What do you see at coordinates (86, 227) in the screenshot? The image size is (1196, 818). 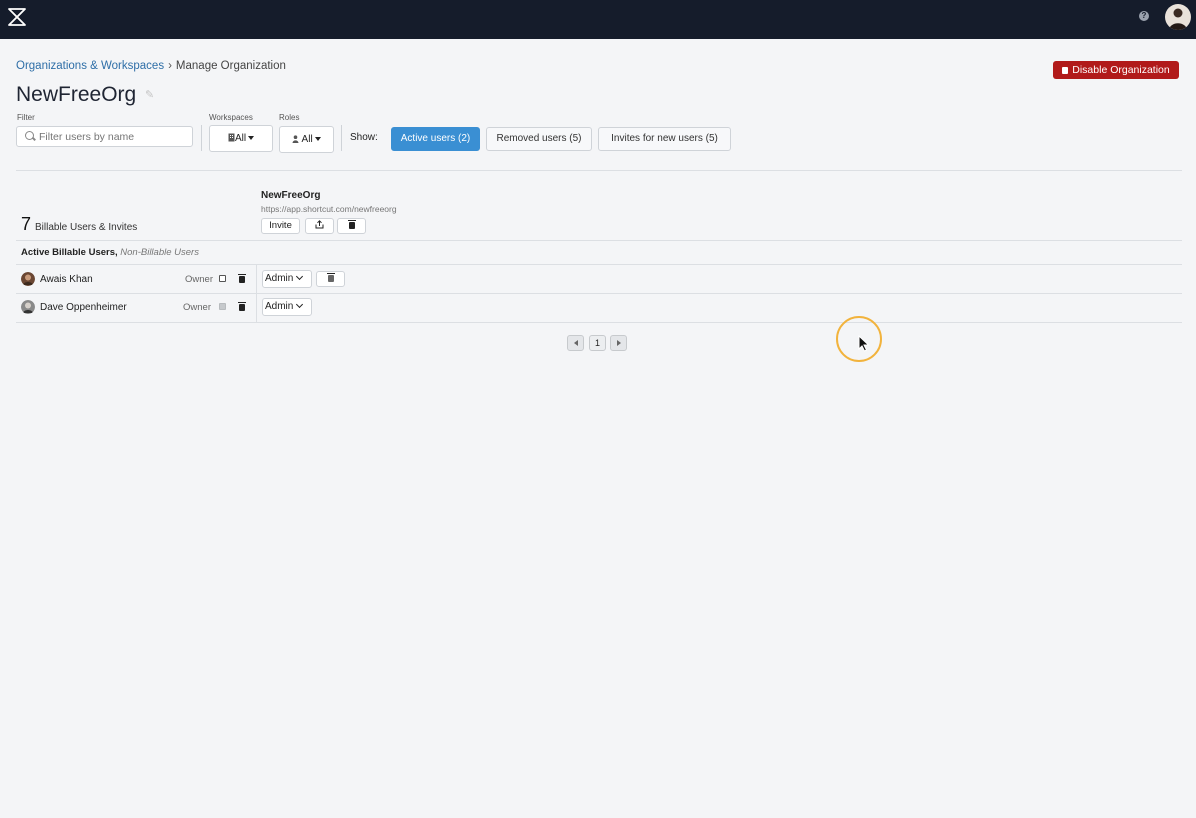 I see `billable-label: Billable Users & Invites` at bounding box center [86, 227].